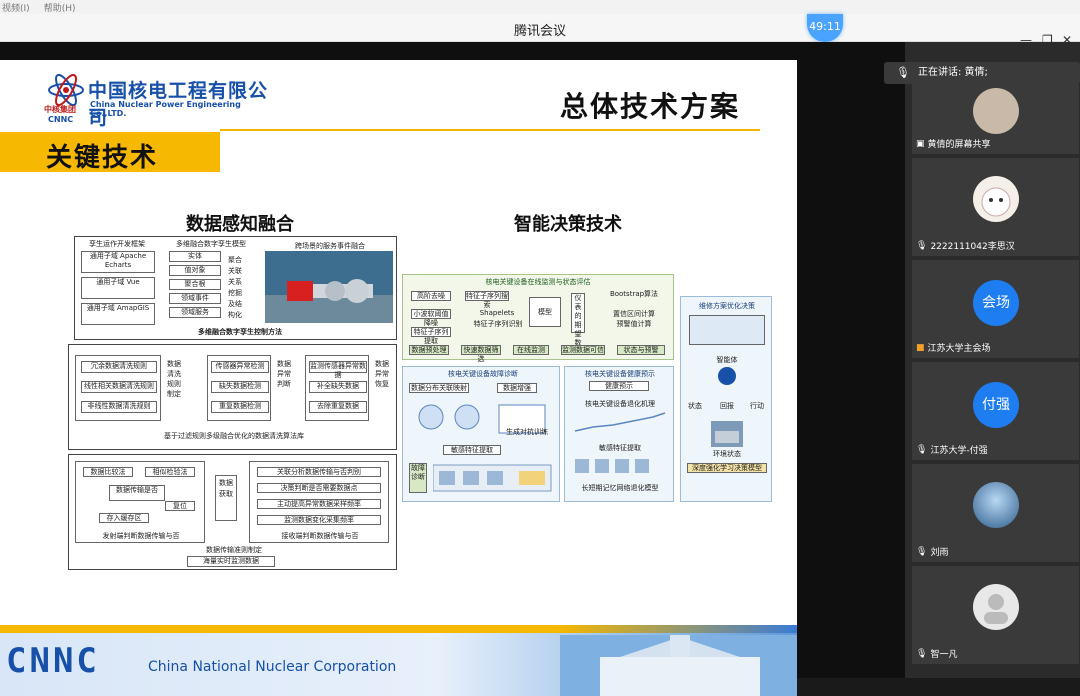 The height and width of the screenshot is (696, 1080). Describe the element at coordinates (634, 294) in the screenshot. I see `step1-item: Bootstrap算法` at that location.